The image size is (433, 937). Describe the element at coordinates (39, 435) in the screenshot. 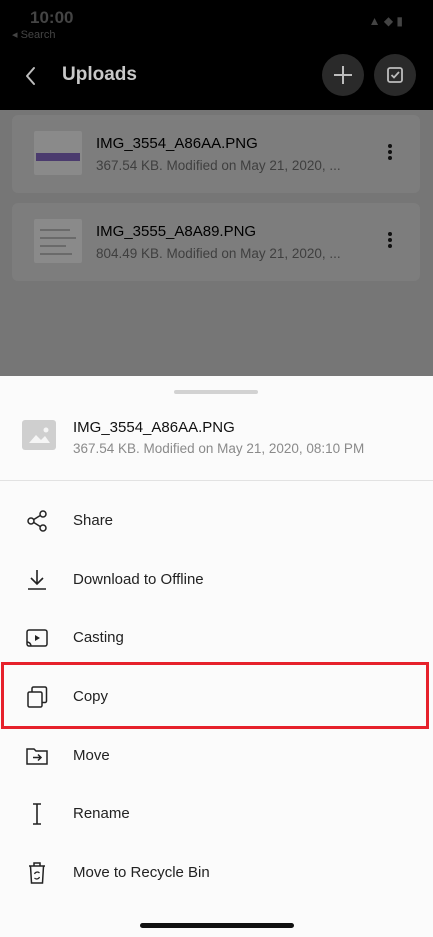

I see `image-file-icon` at that location.